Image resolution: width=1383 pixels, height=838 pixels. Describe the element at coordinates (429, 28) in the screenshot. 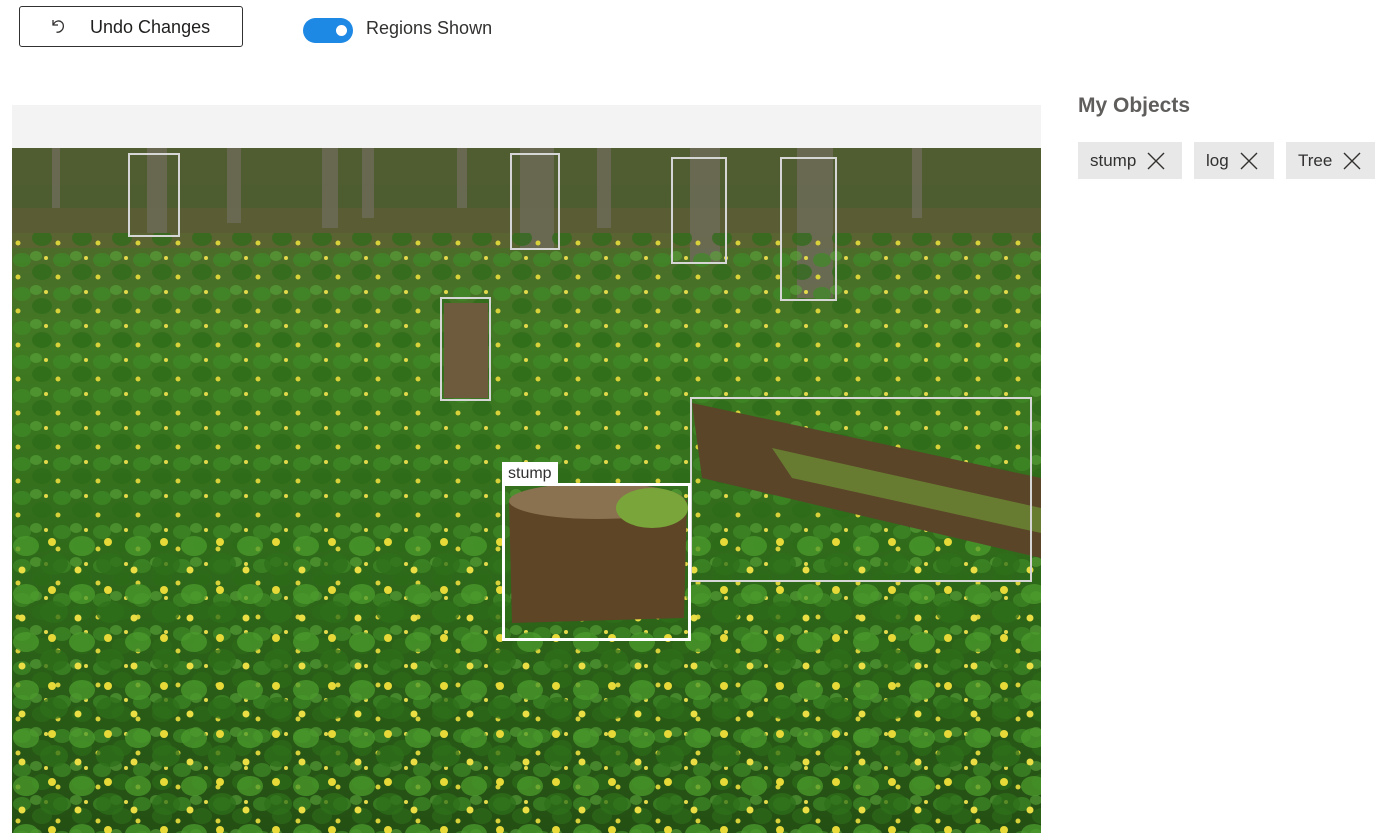

I see `regions-shown-label: Regions Shown` at that location.